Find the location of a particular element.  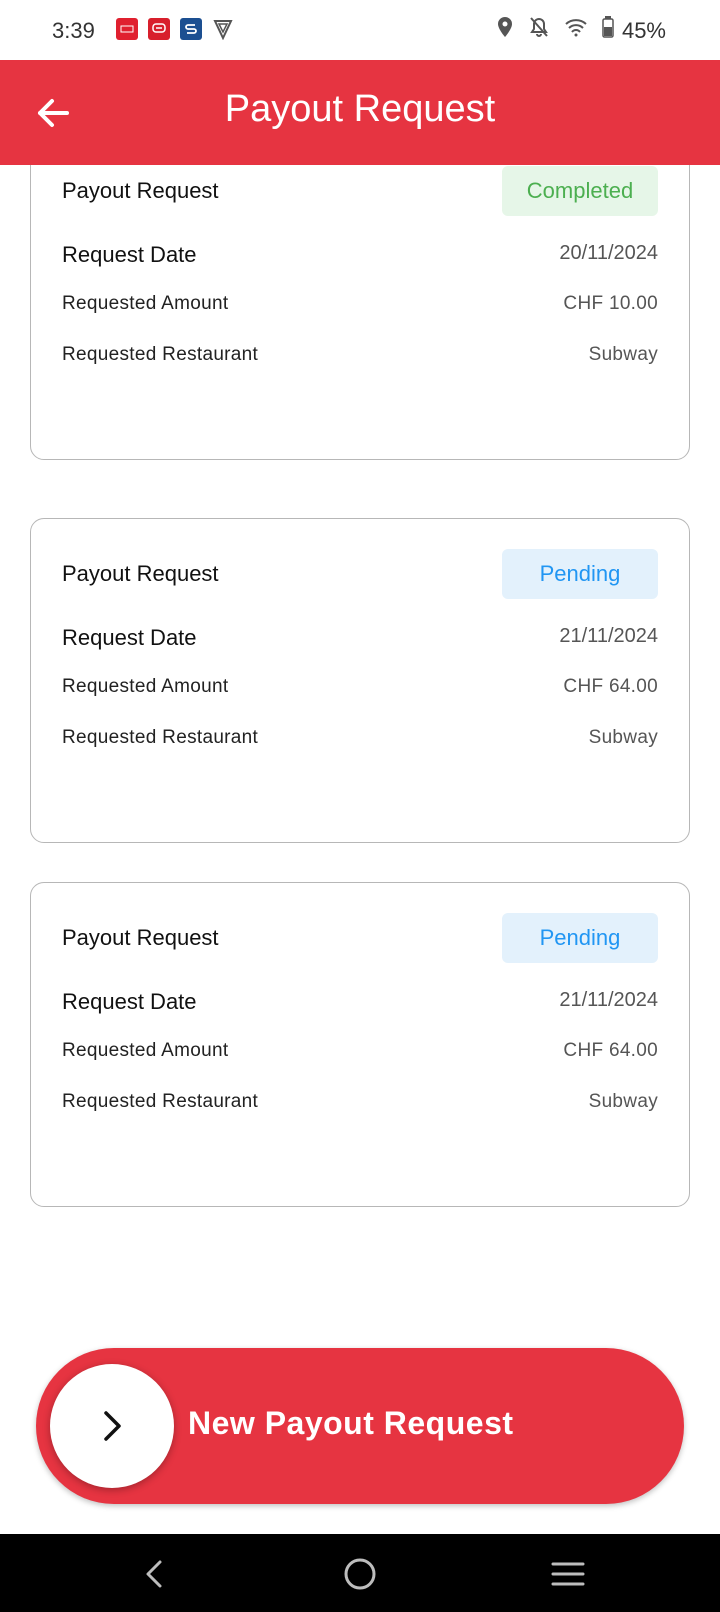

menu-nav-icon is located at coordinates (568, 1574).